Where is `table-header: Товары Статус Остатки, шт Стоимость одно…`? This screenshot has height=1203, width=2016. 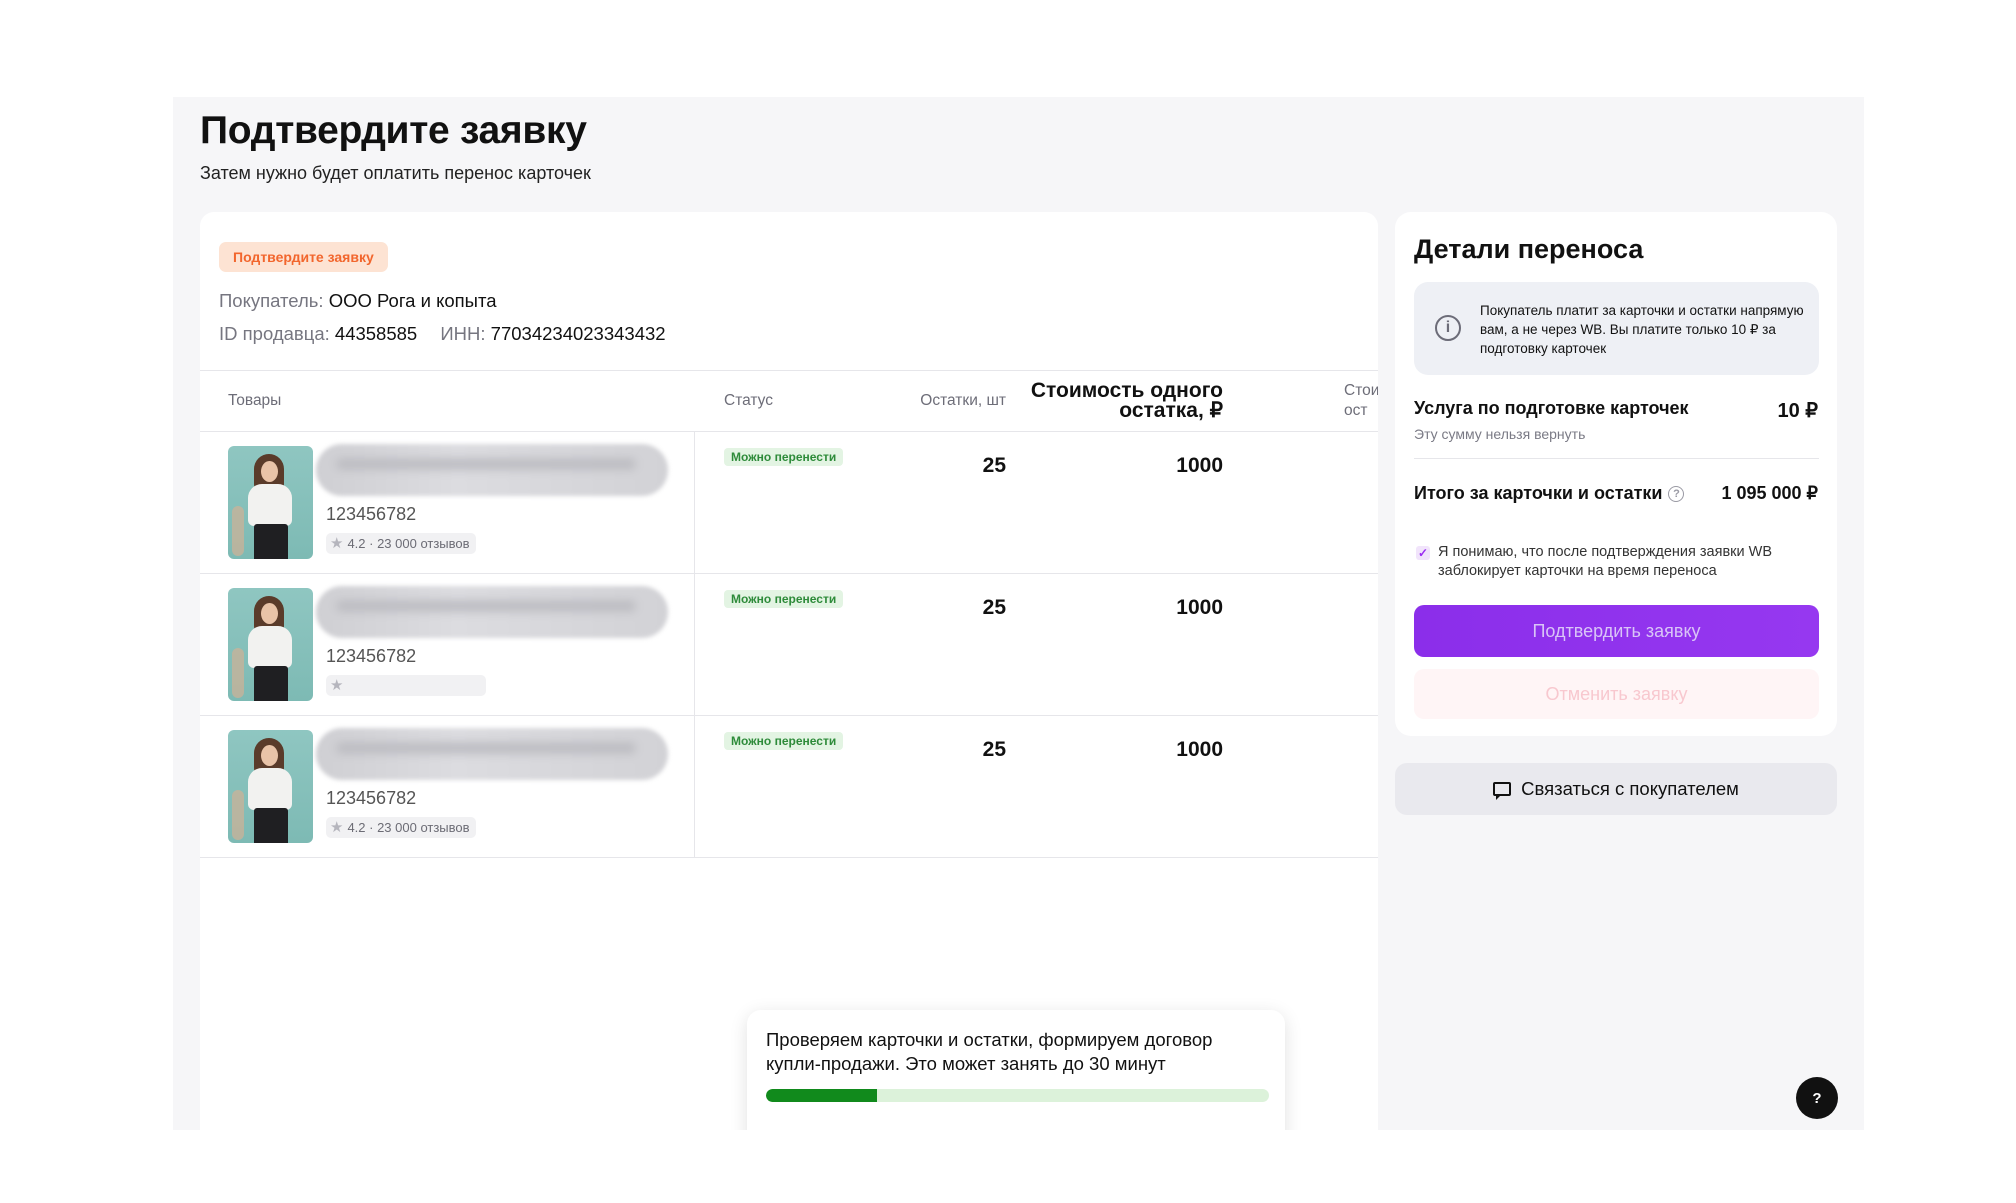
table-header: Товары Статус Остатки, шт Стоимость одно… is located at coordinates (789, 401).